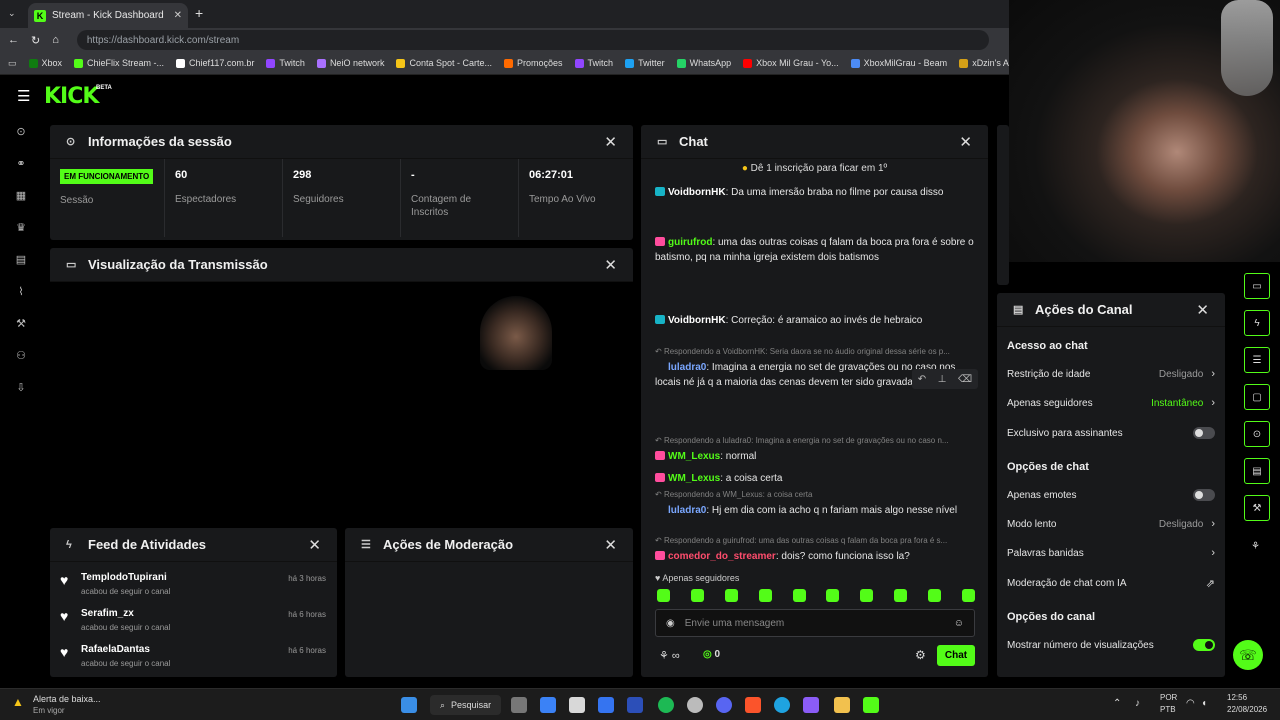  I want to click on bookmark-item: Chief117.com.br, so click(215, 63).